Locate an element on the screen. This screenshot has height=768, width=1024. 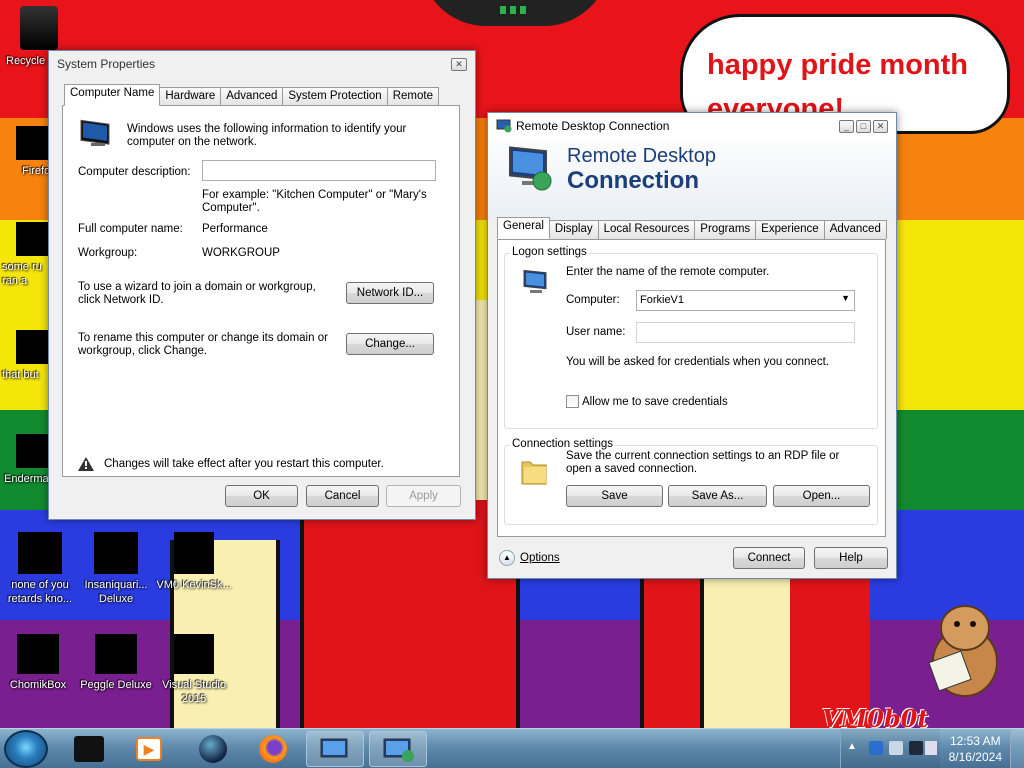
help-button: Help is located at coordinates (851, 558).